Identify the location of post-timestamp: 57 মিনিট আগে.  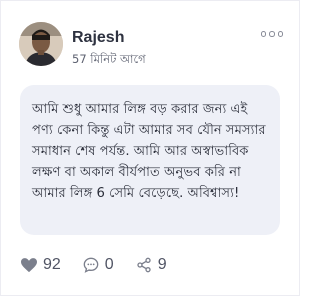
(109, 59).